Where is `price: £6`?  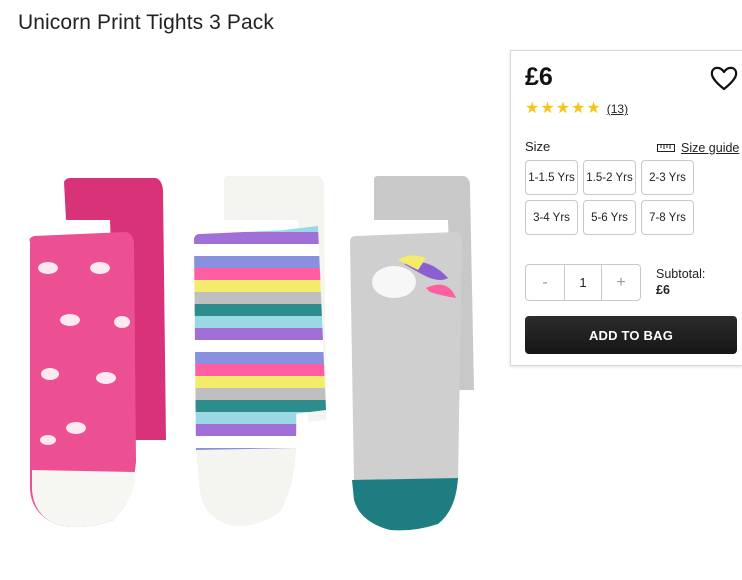
price: £6 is located at coordinates (539, 77).